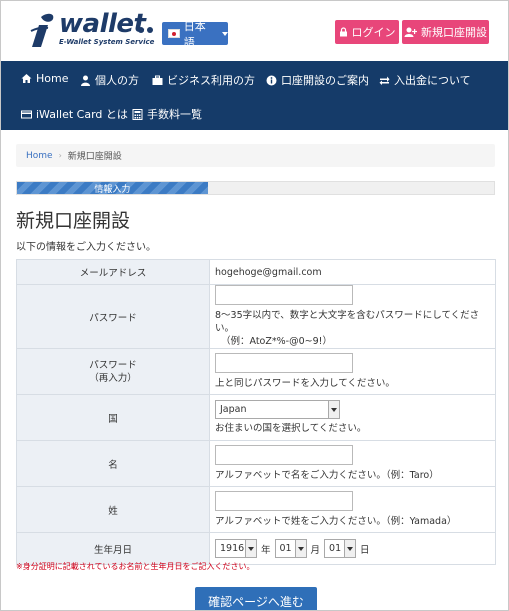 The width and height of the screenshot is (509, 611). Describe the element at coordinates (113, 463) in the screenshot. I see `first-name-label: 名` at that location.